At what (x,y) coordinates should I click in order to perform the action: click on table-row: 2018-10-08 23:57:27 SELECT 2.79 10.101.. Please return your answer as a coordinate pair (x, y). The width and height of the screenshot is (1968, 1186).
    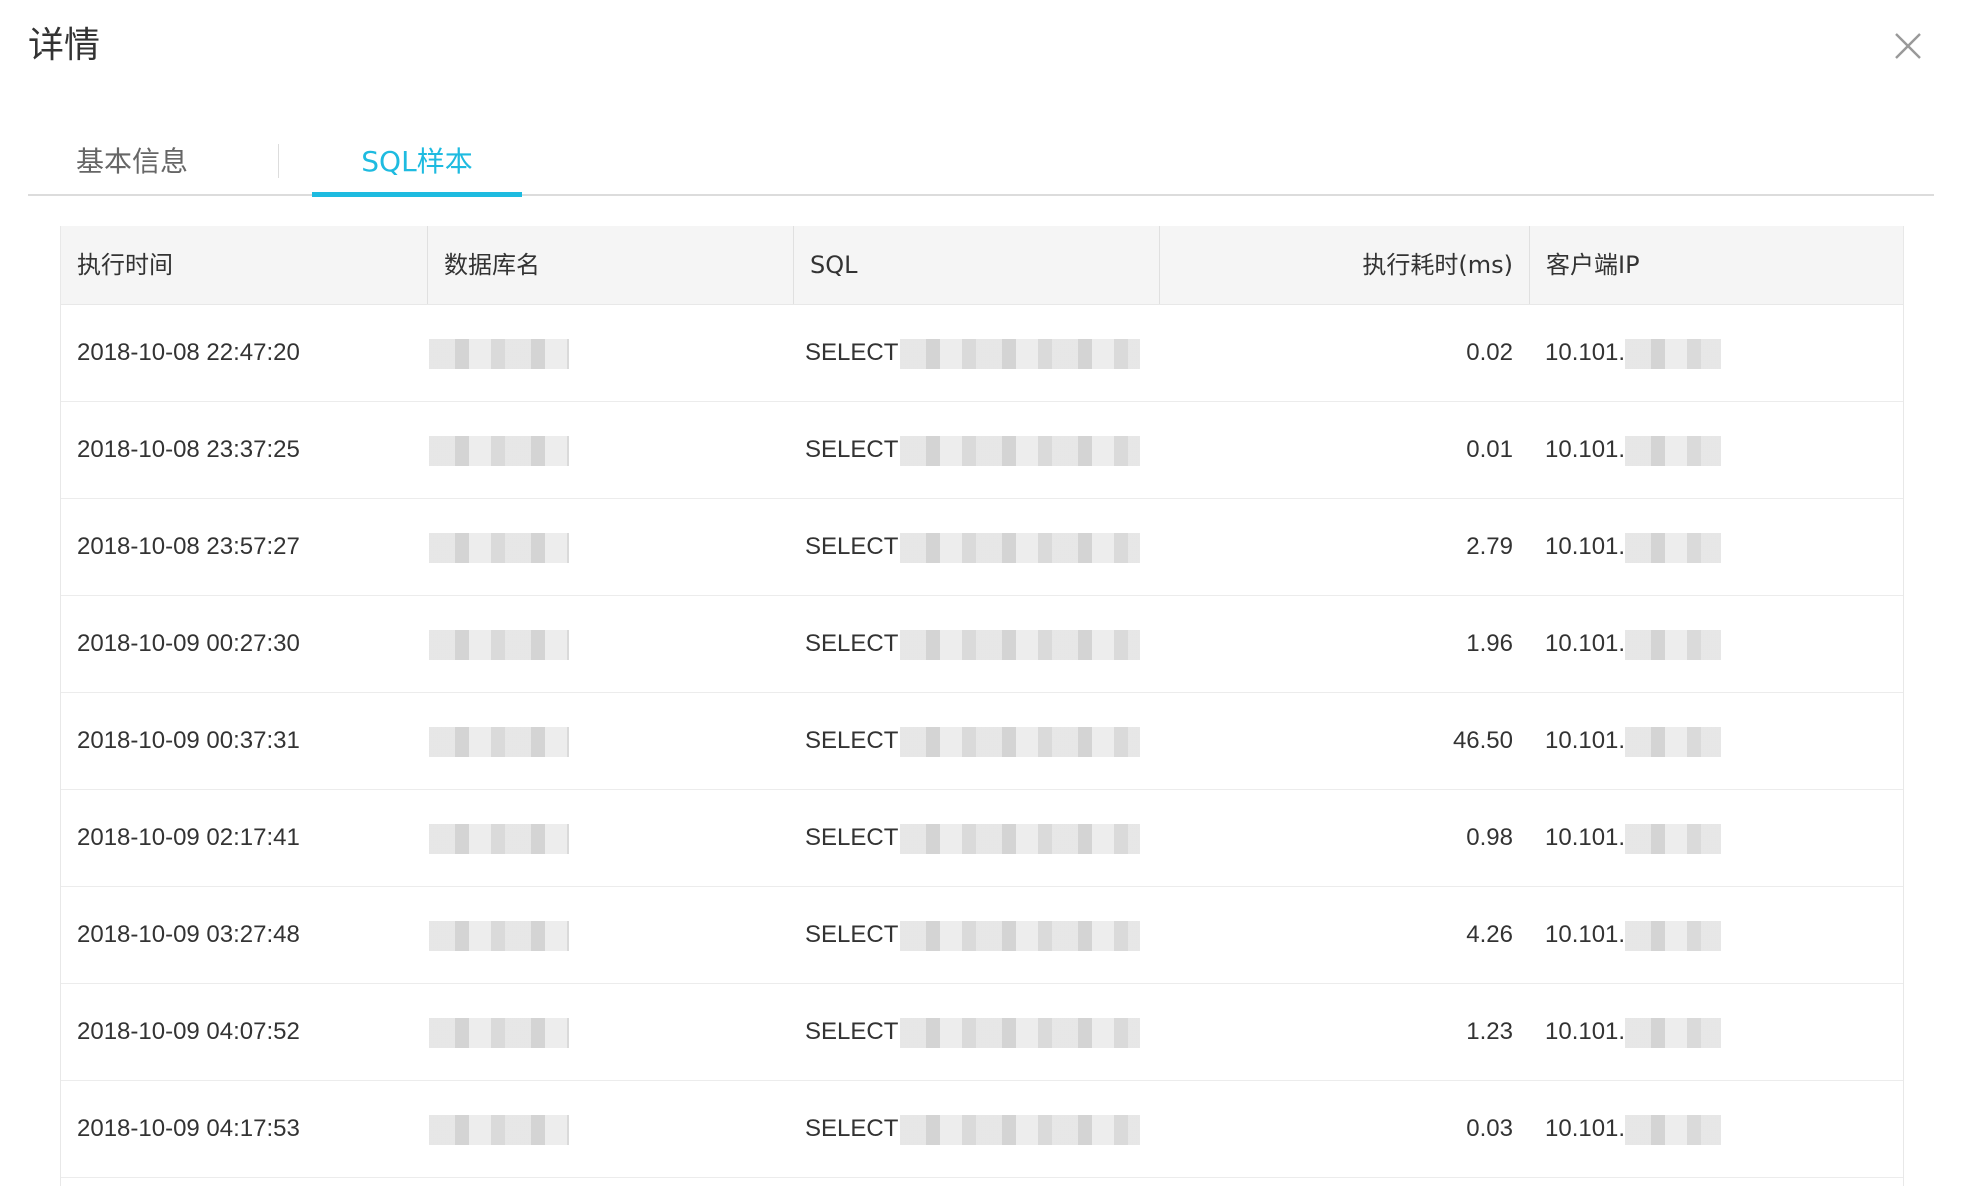
    Looking at the image, I should click on (982, 547).